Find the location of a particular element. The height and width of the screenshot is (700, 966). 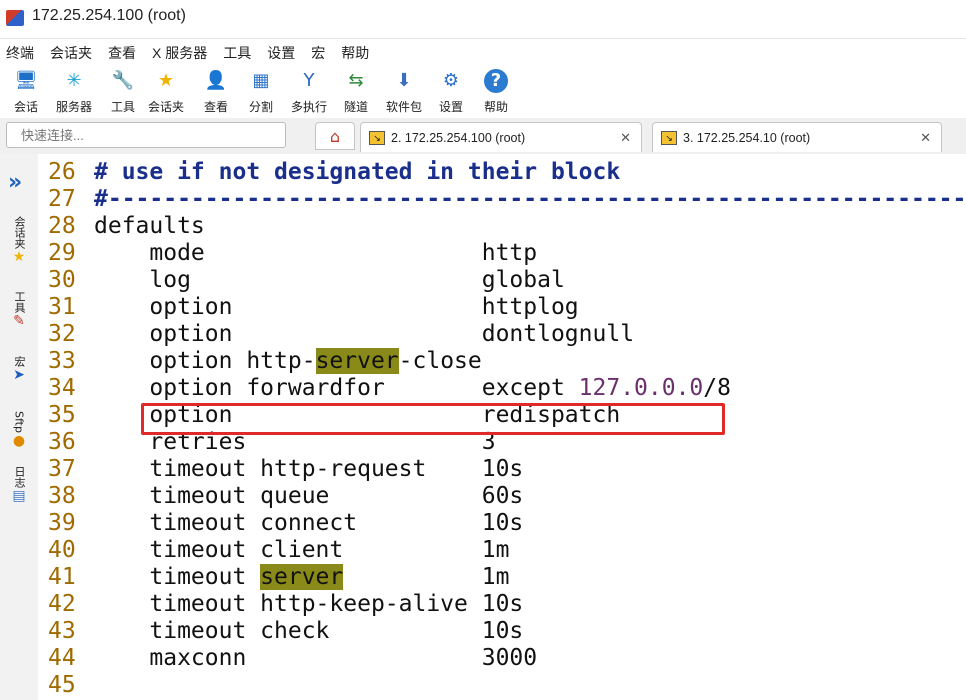

code-token: log global is located at coordinates (329, 280).